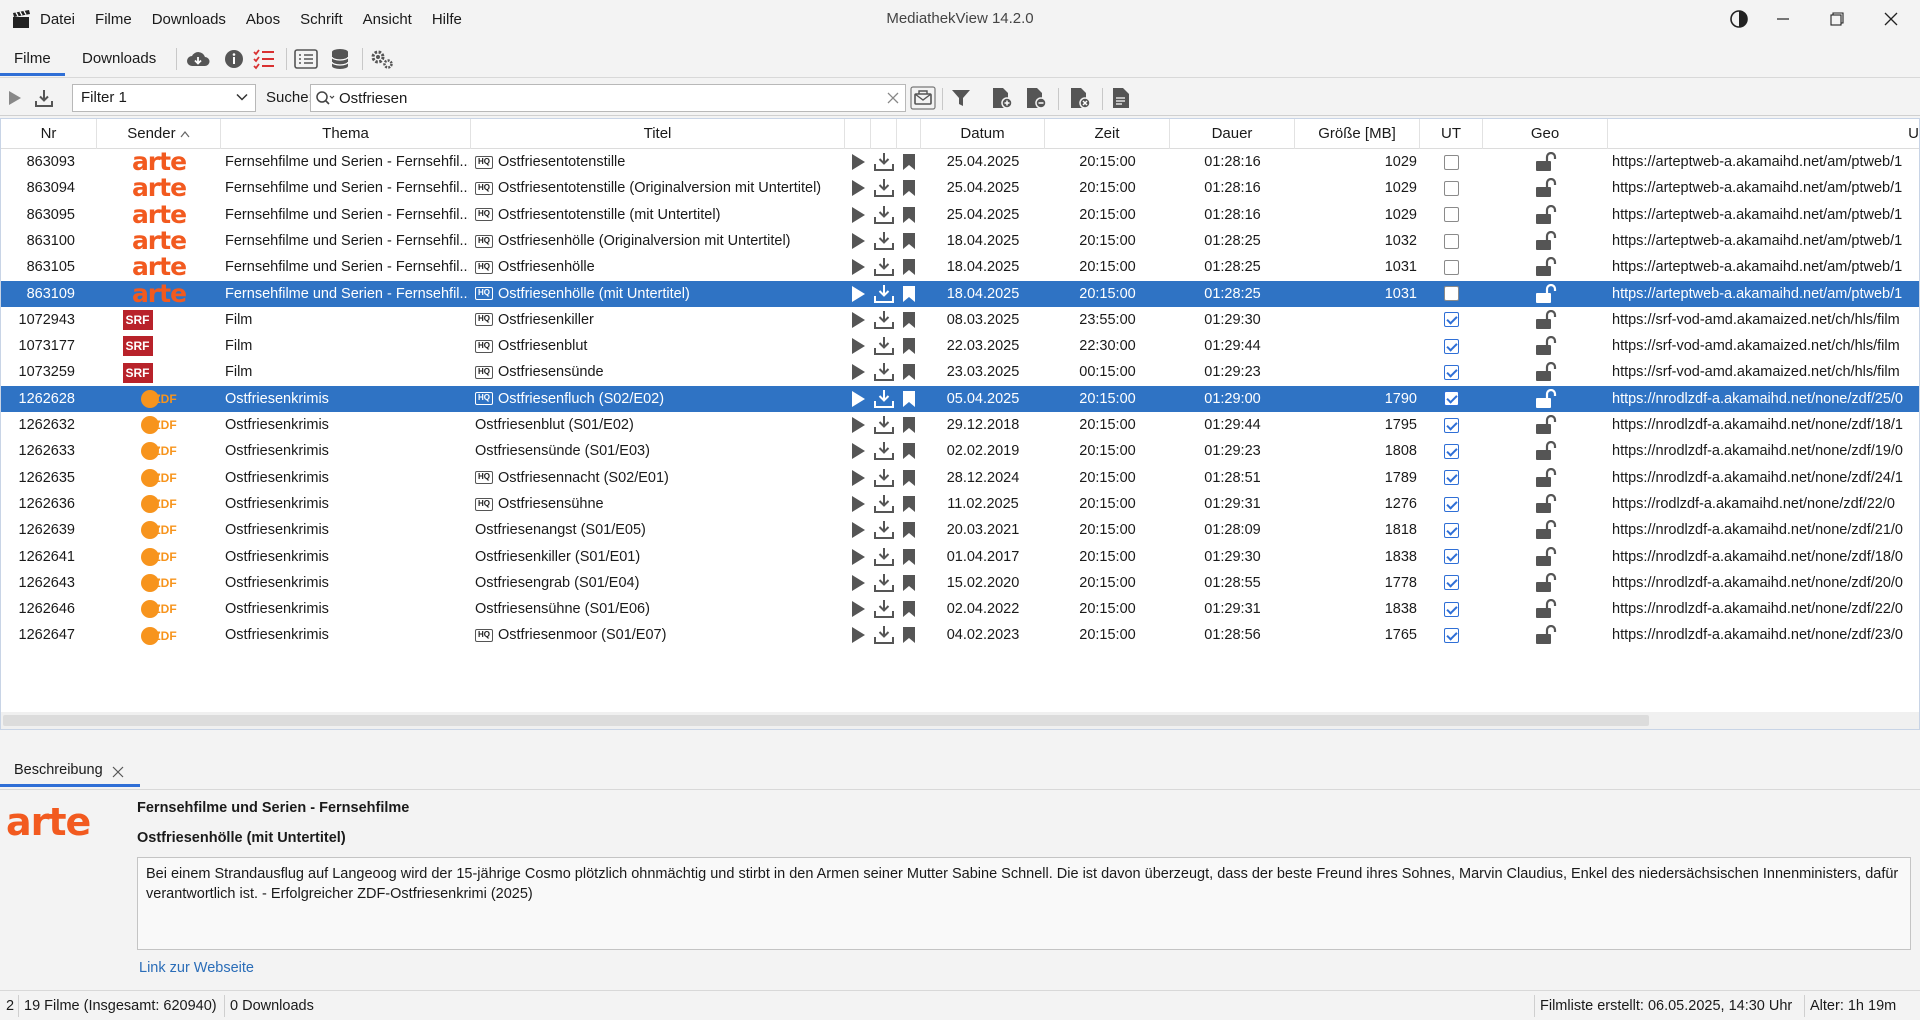 Image resolution: width=1920 pixels, height=1020 pixels. Describe the element at coordinates (118, 772) in the screenshot. I see `close-icon` at that location.